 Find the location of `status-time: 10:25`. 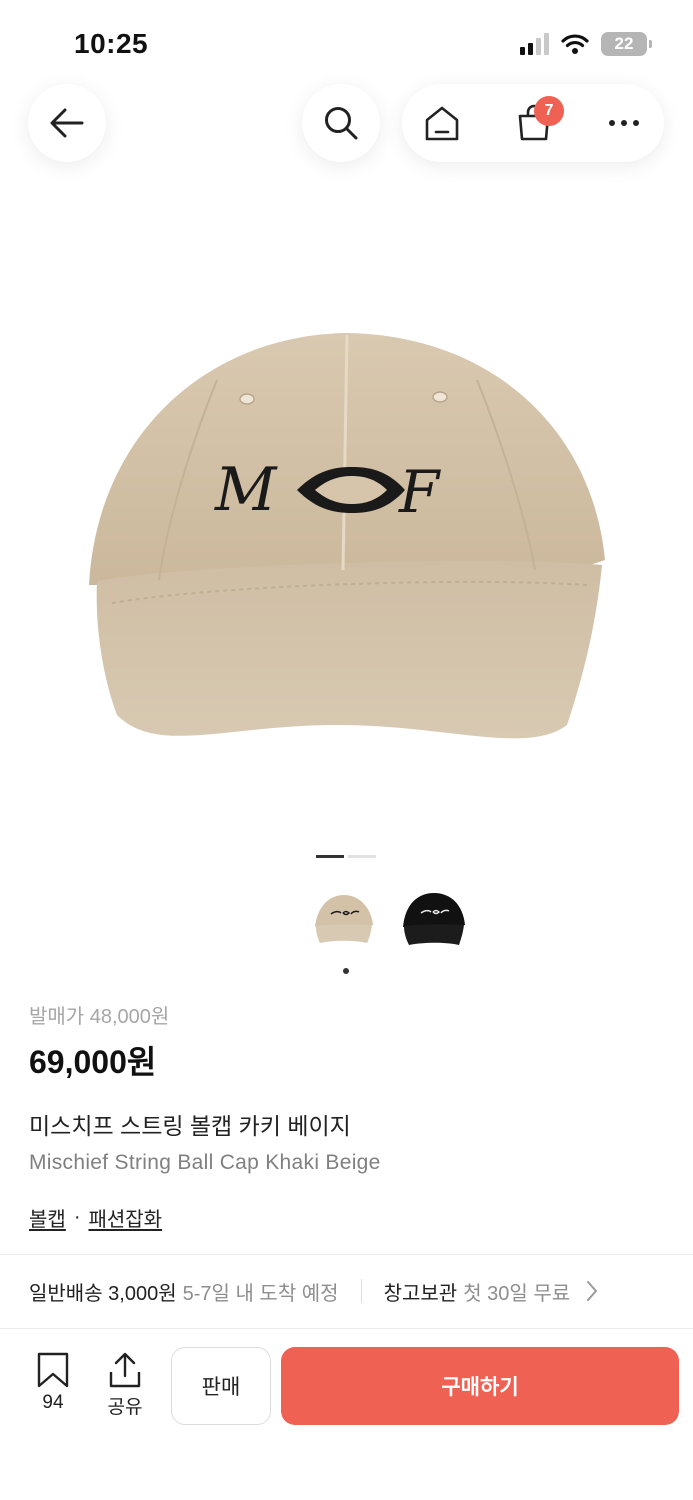

status-time: 10:25 is located at coordinates (111, 43).